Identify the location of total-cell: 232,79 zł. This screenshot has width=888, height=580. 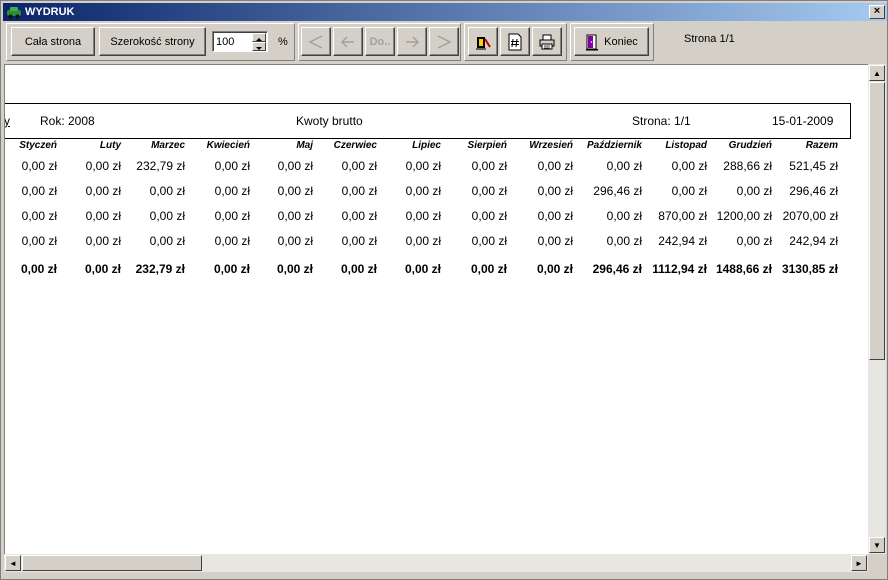
(160, 269).